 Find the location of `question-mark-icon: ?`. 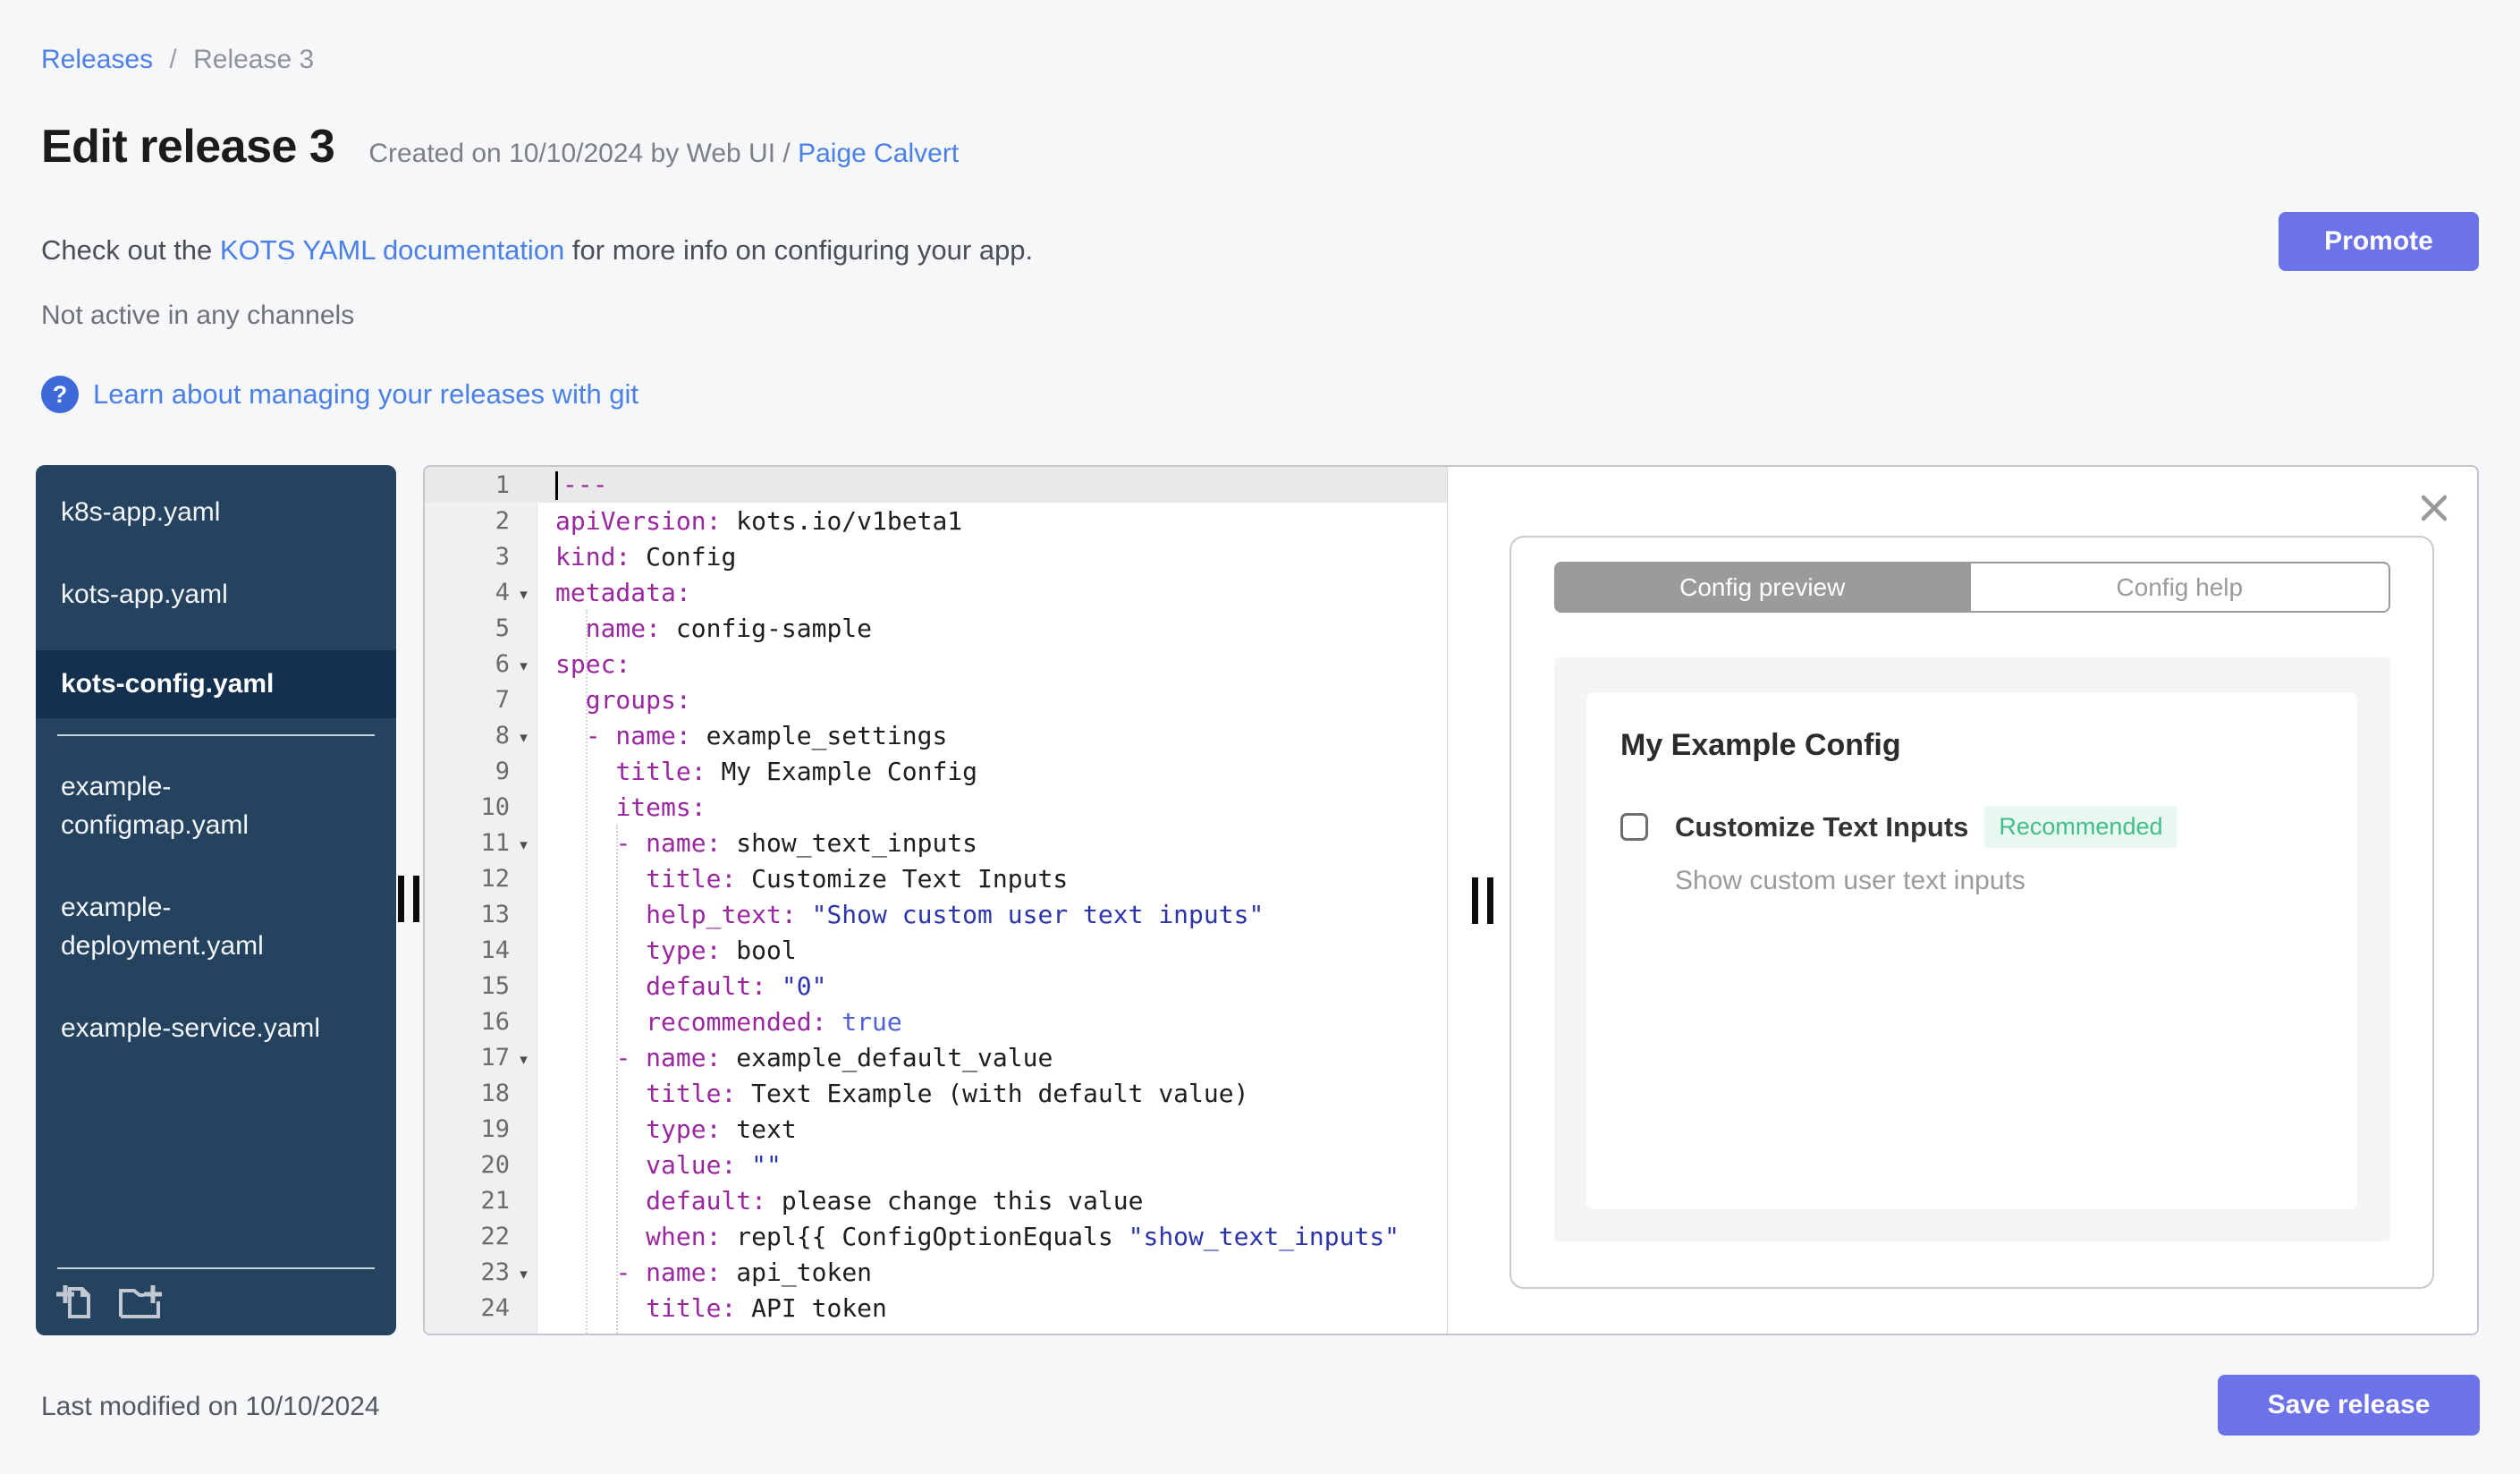

question-mark-icon: ? is located at coordinates (60, 394).